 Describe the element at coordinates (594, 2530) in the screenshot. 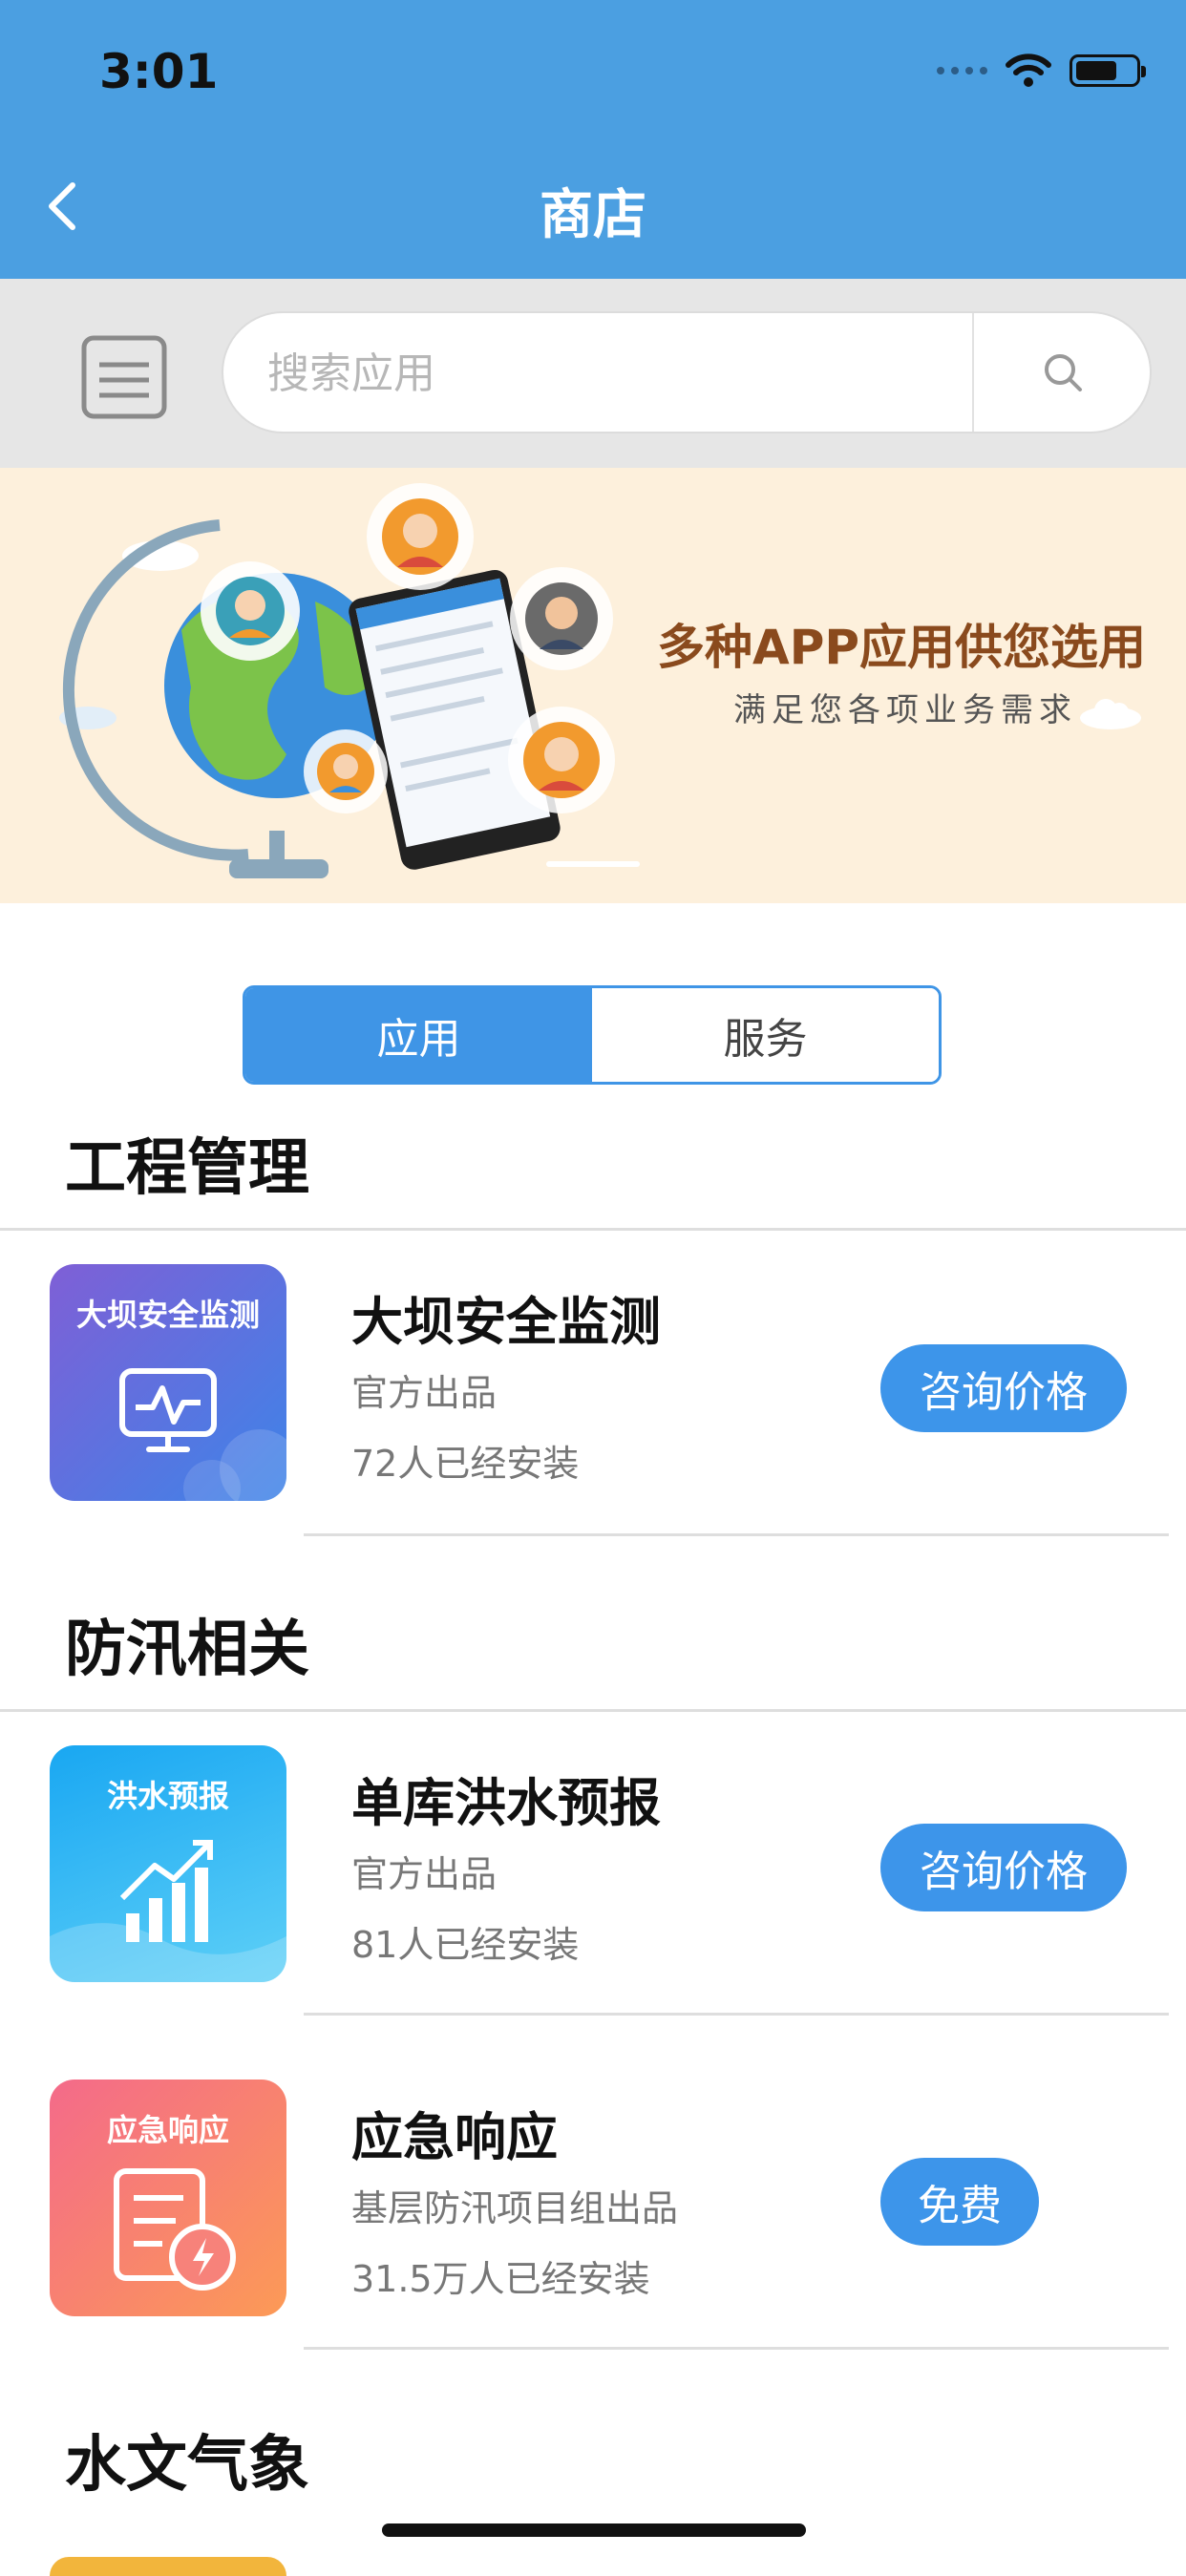

I see `home-indicator` at that location.